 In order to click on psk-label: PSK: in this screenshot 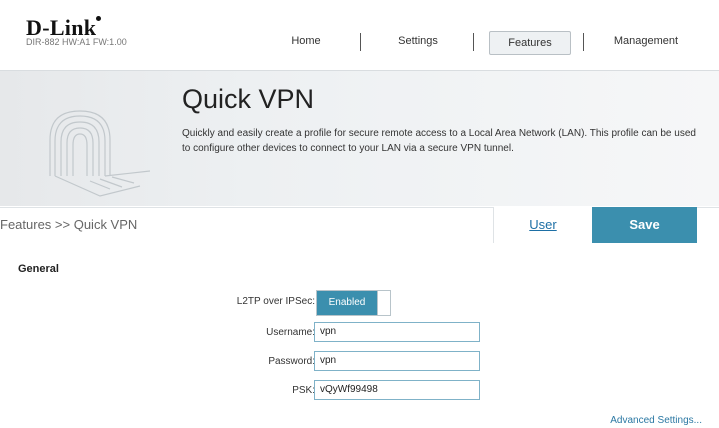, I will do `click(303, 390)`.